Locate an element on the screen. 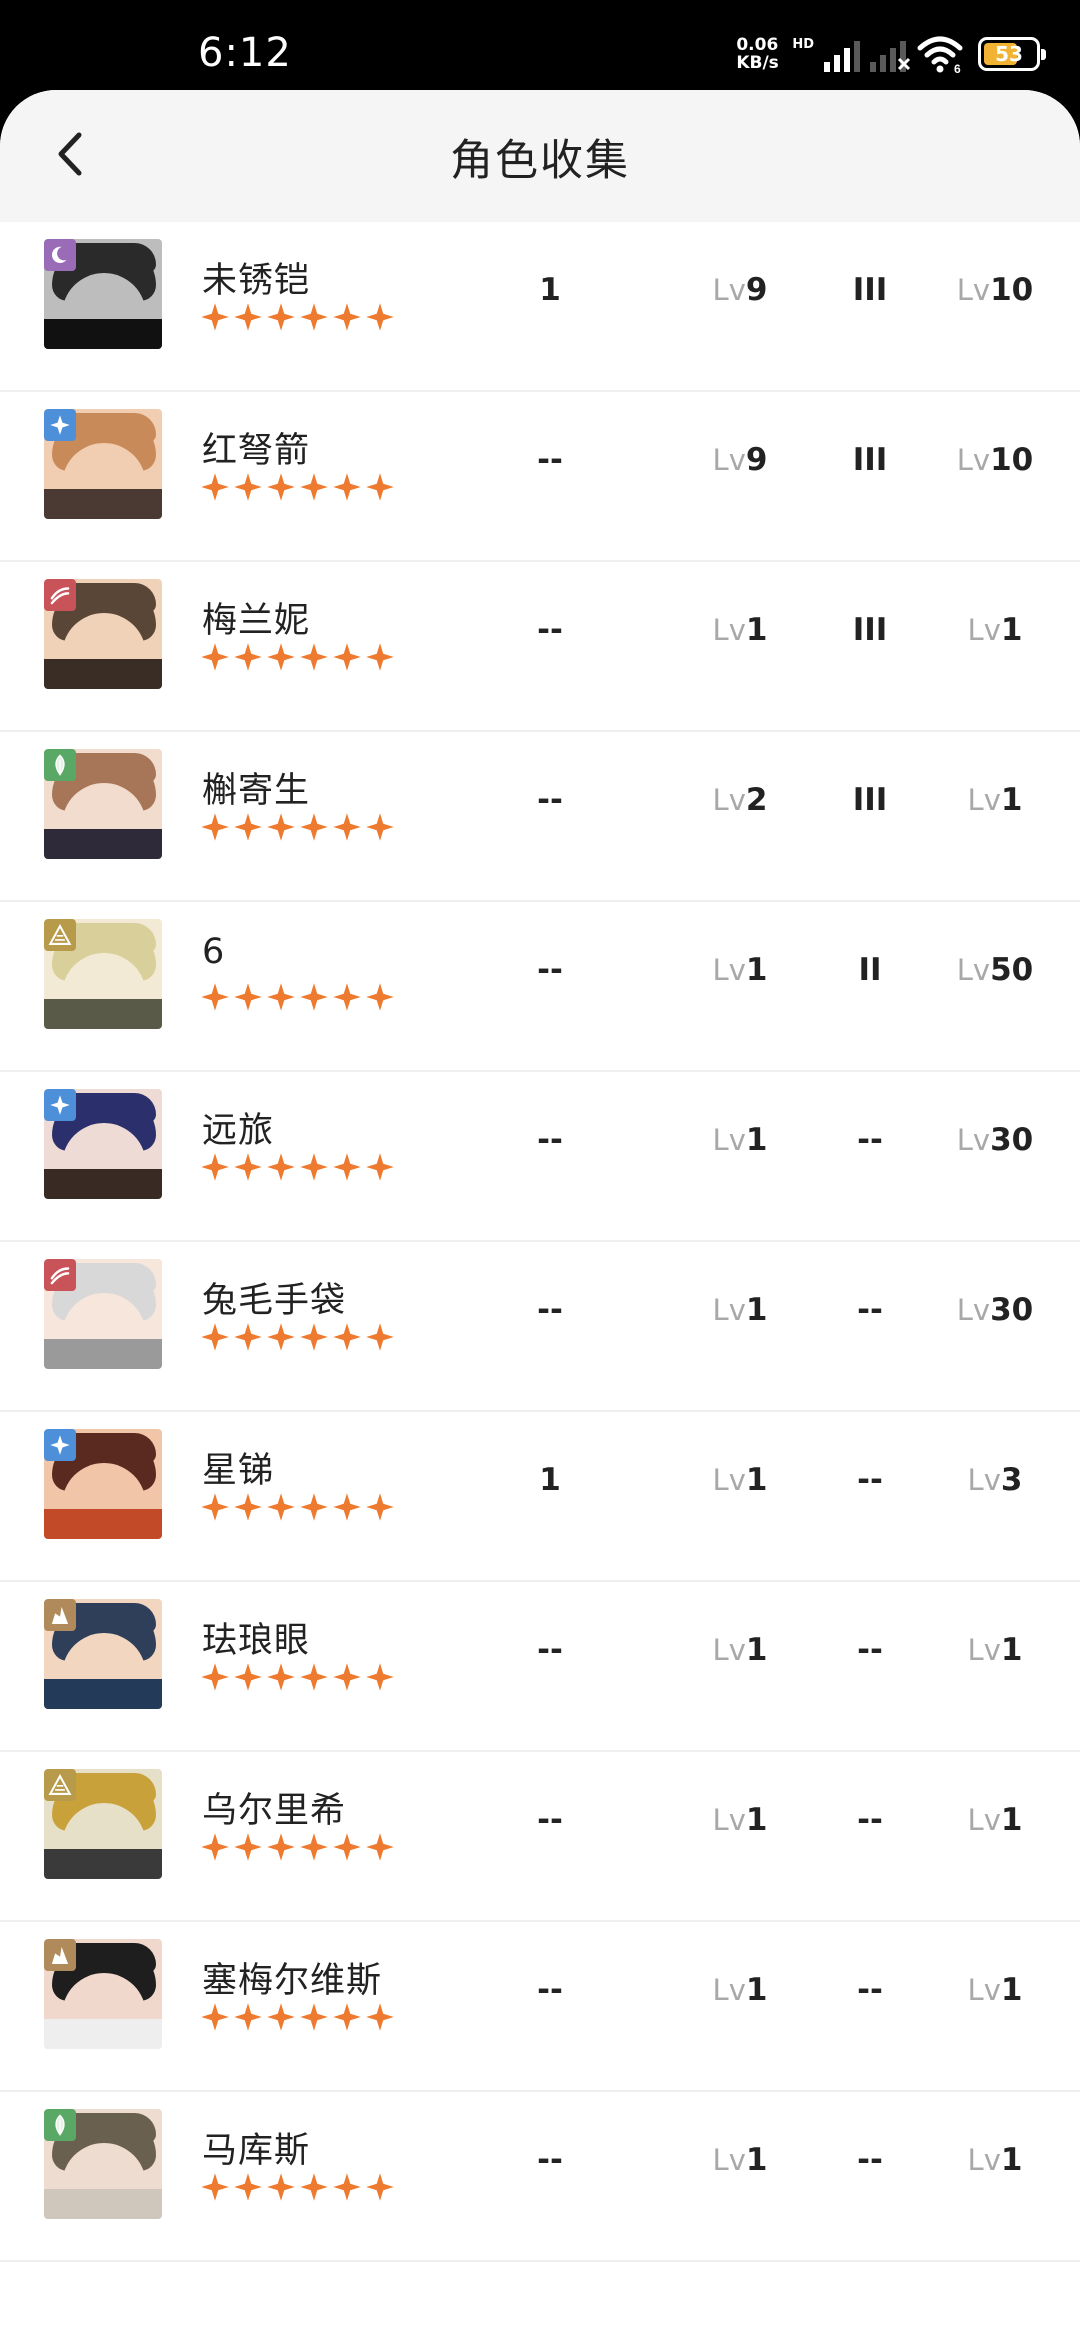 Image resolution: width=1080 pixels, height=2340 pixels. character-row: 红弩箭 -- Lv9 III Lv10 is located at coordinates (540, 477).